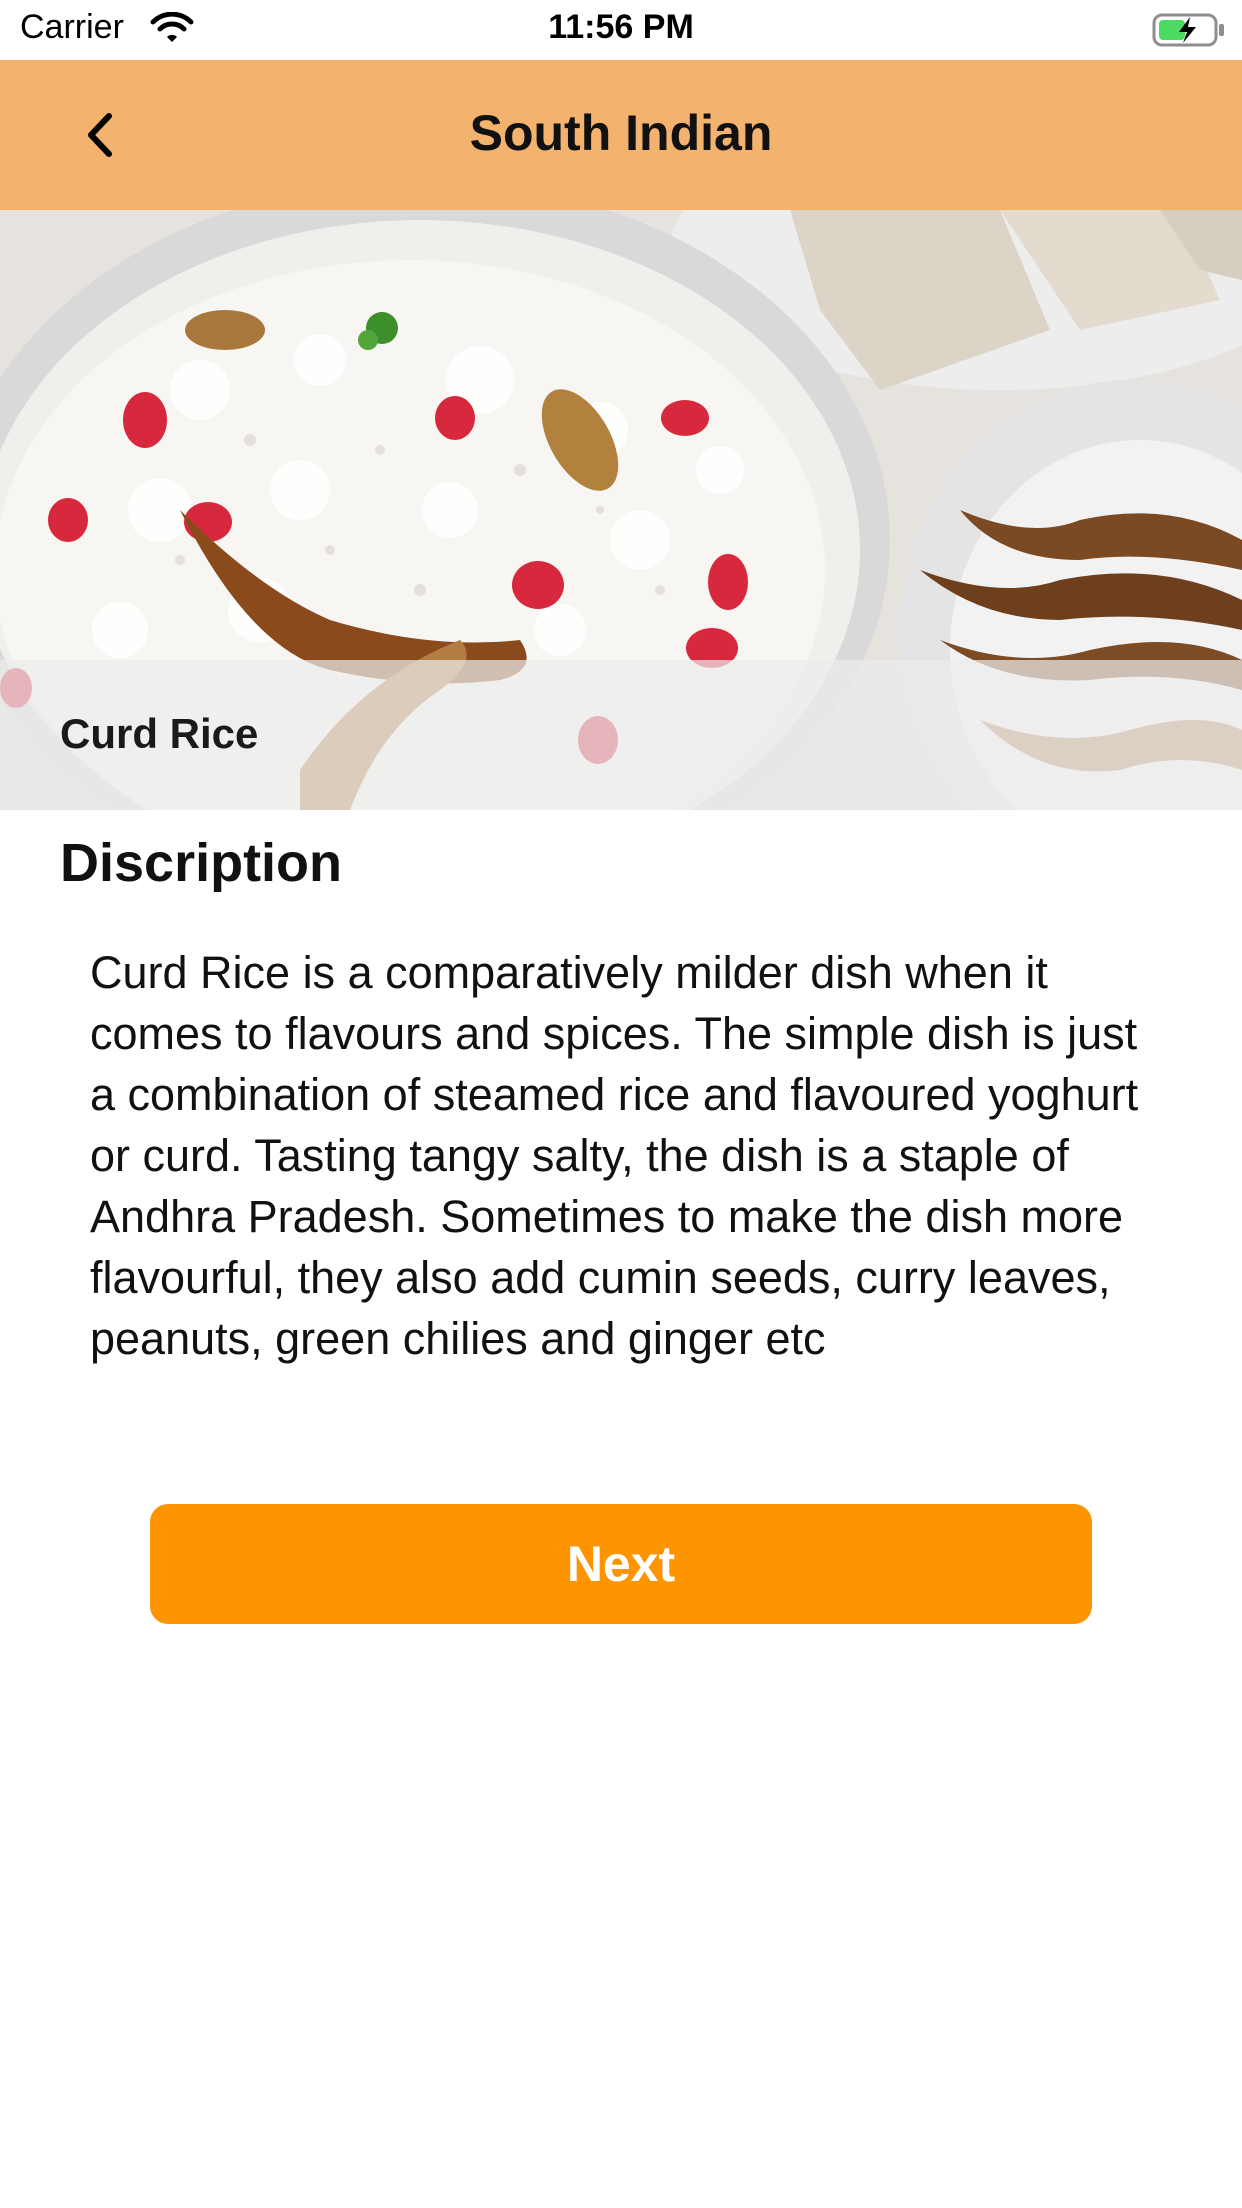 Image resolution: width=1242 pixels, height=2208 pixels. Describe the element at coordinates (621, 735) in the screenshot. I see `dish-caption-bar: Curd Rice` at that location.